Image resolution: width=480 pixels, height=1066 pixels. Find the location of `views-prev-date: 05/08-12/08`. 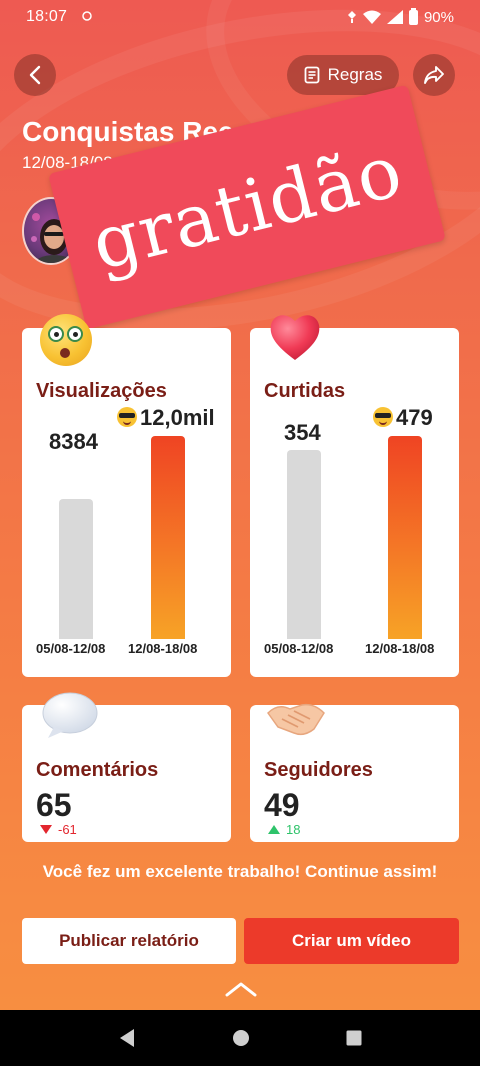

views-prev-date: 05/08-12/08 is located at coordinates (71, 648).